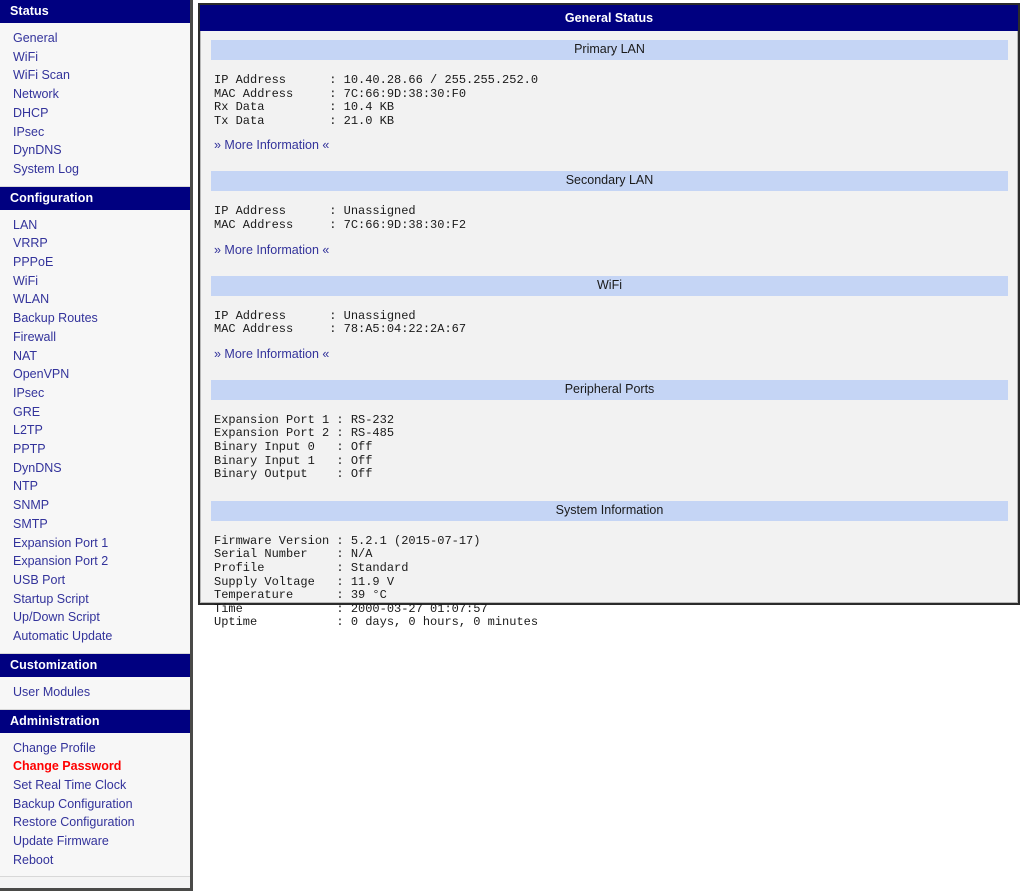 The width and height of the screenshot is (1024, 891). Describe the element at coordinates (95, 543) in the screenshot. I see `sidebar-item-expansion-port-1: Expansion Port 1` at that location.